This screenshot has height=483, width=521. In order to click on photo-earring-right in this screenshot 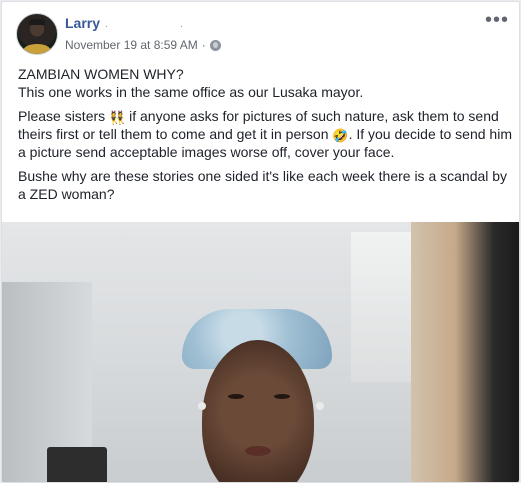, I will do `click(320, 406)`.